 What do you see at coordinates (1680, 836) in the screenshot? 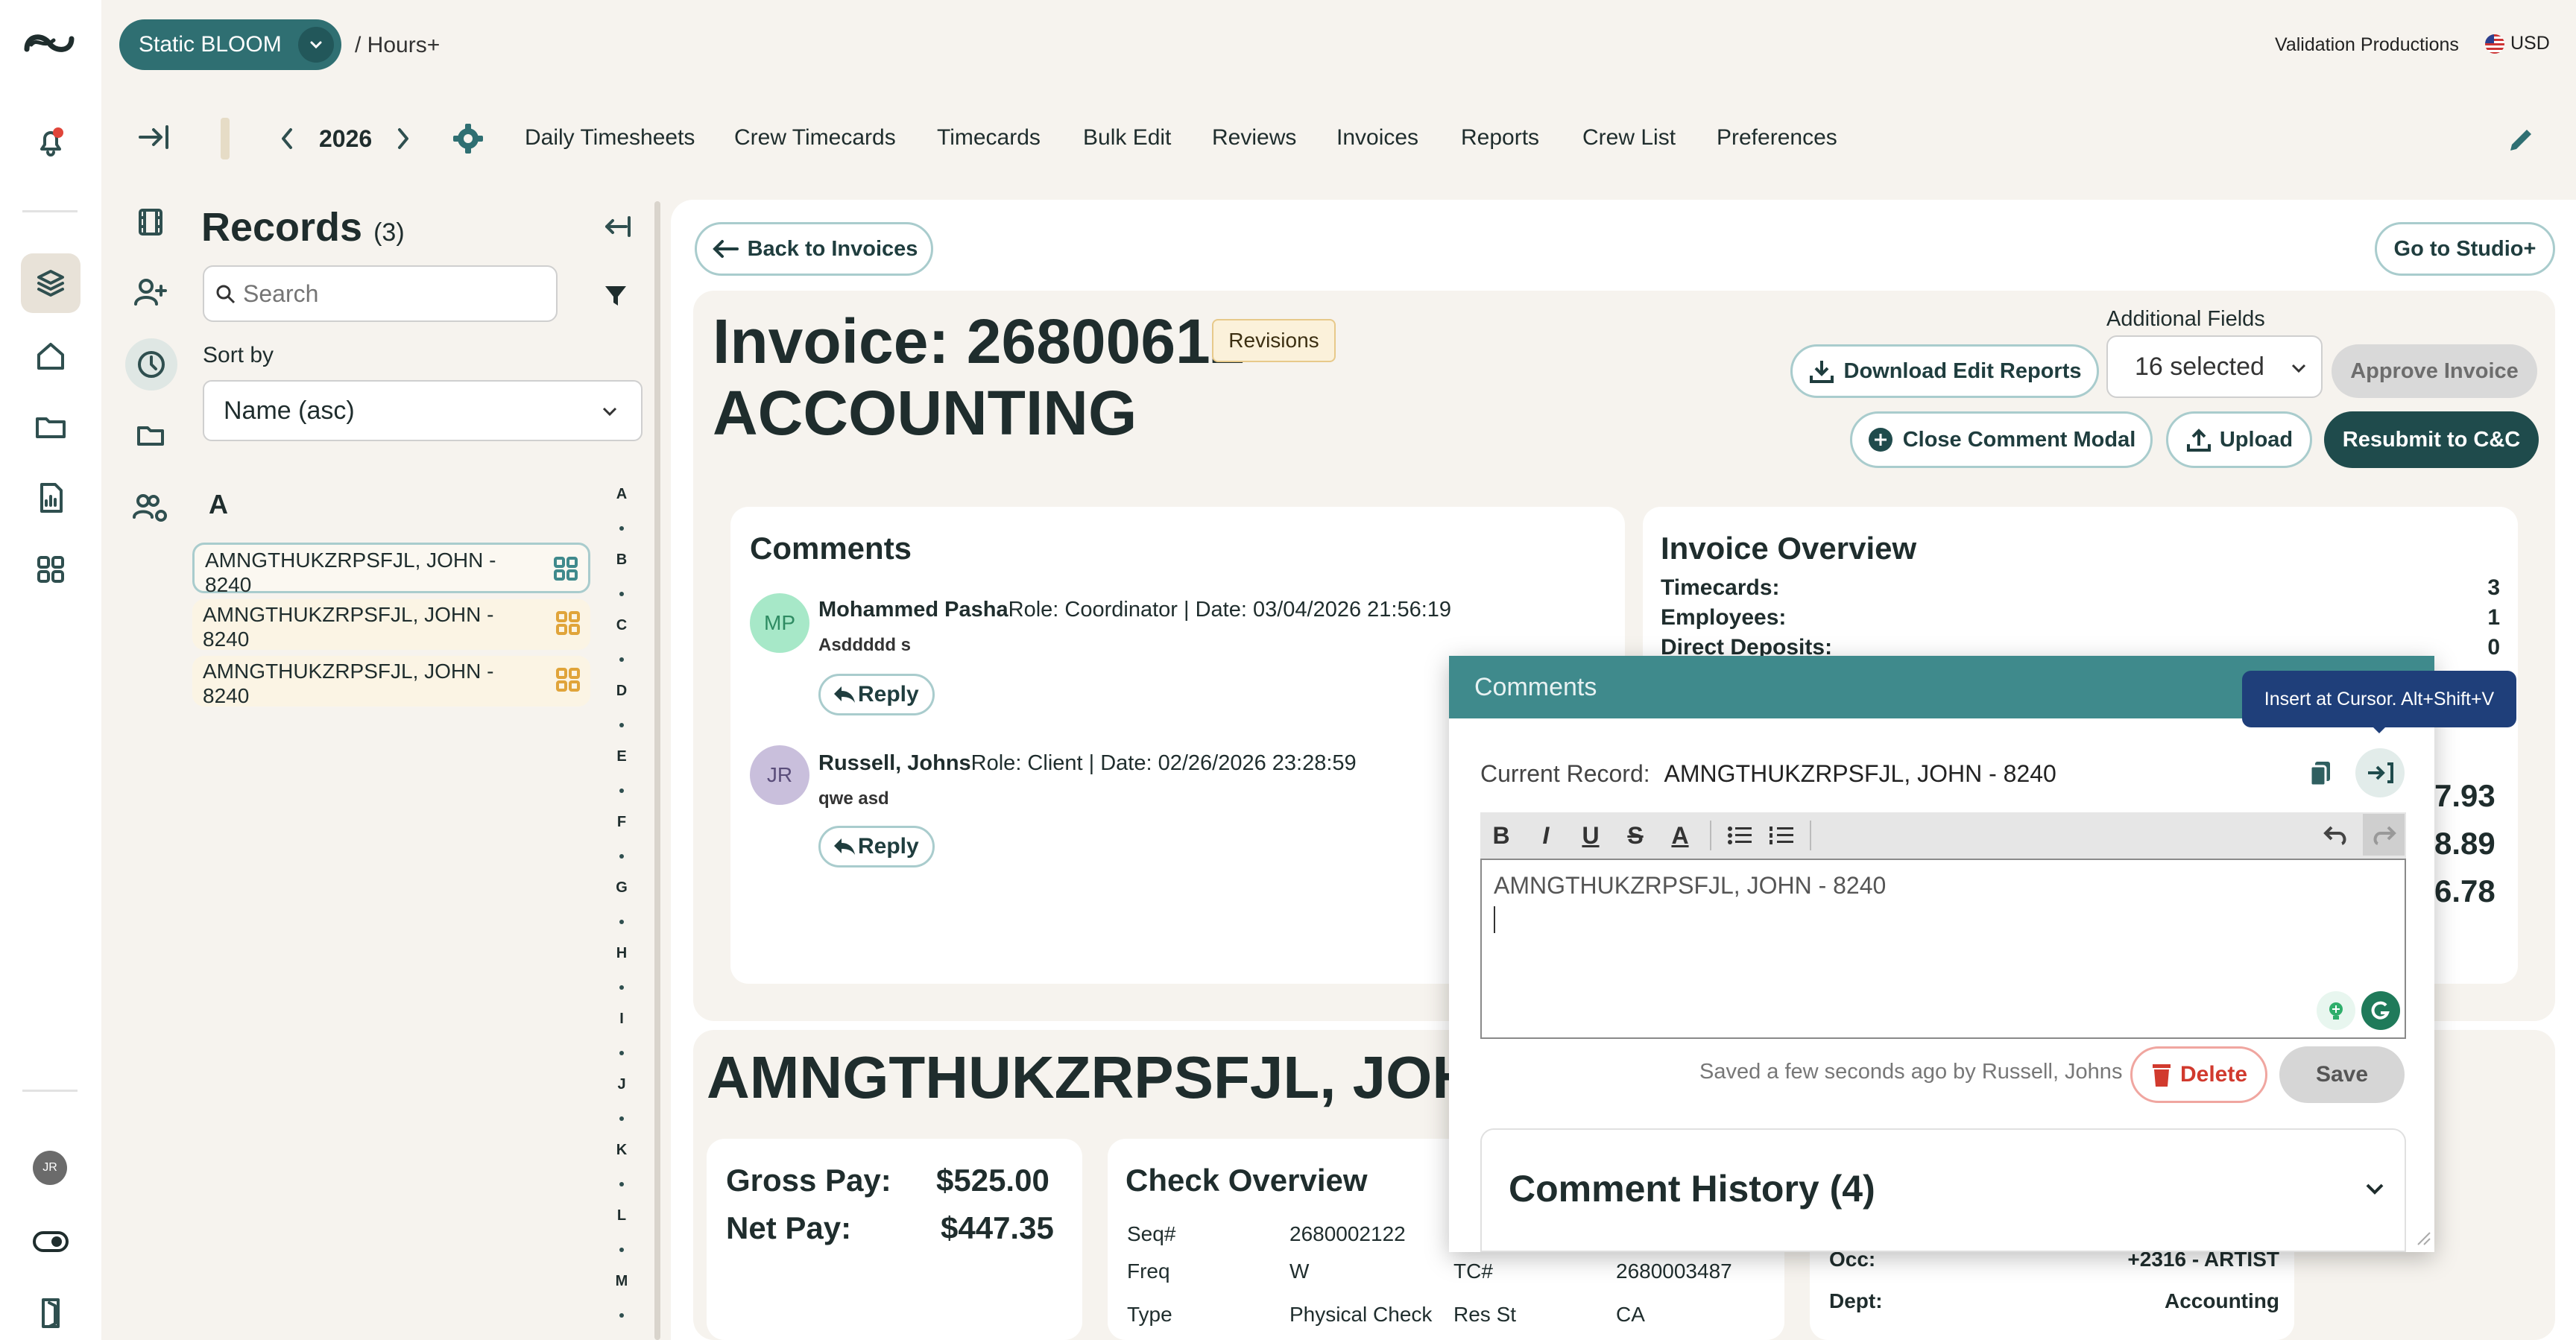
I see `text-color-icon: A` at bounding box center [1680, 836].